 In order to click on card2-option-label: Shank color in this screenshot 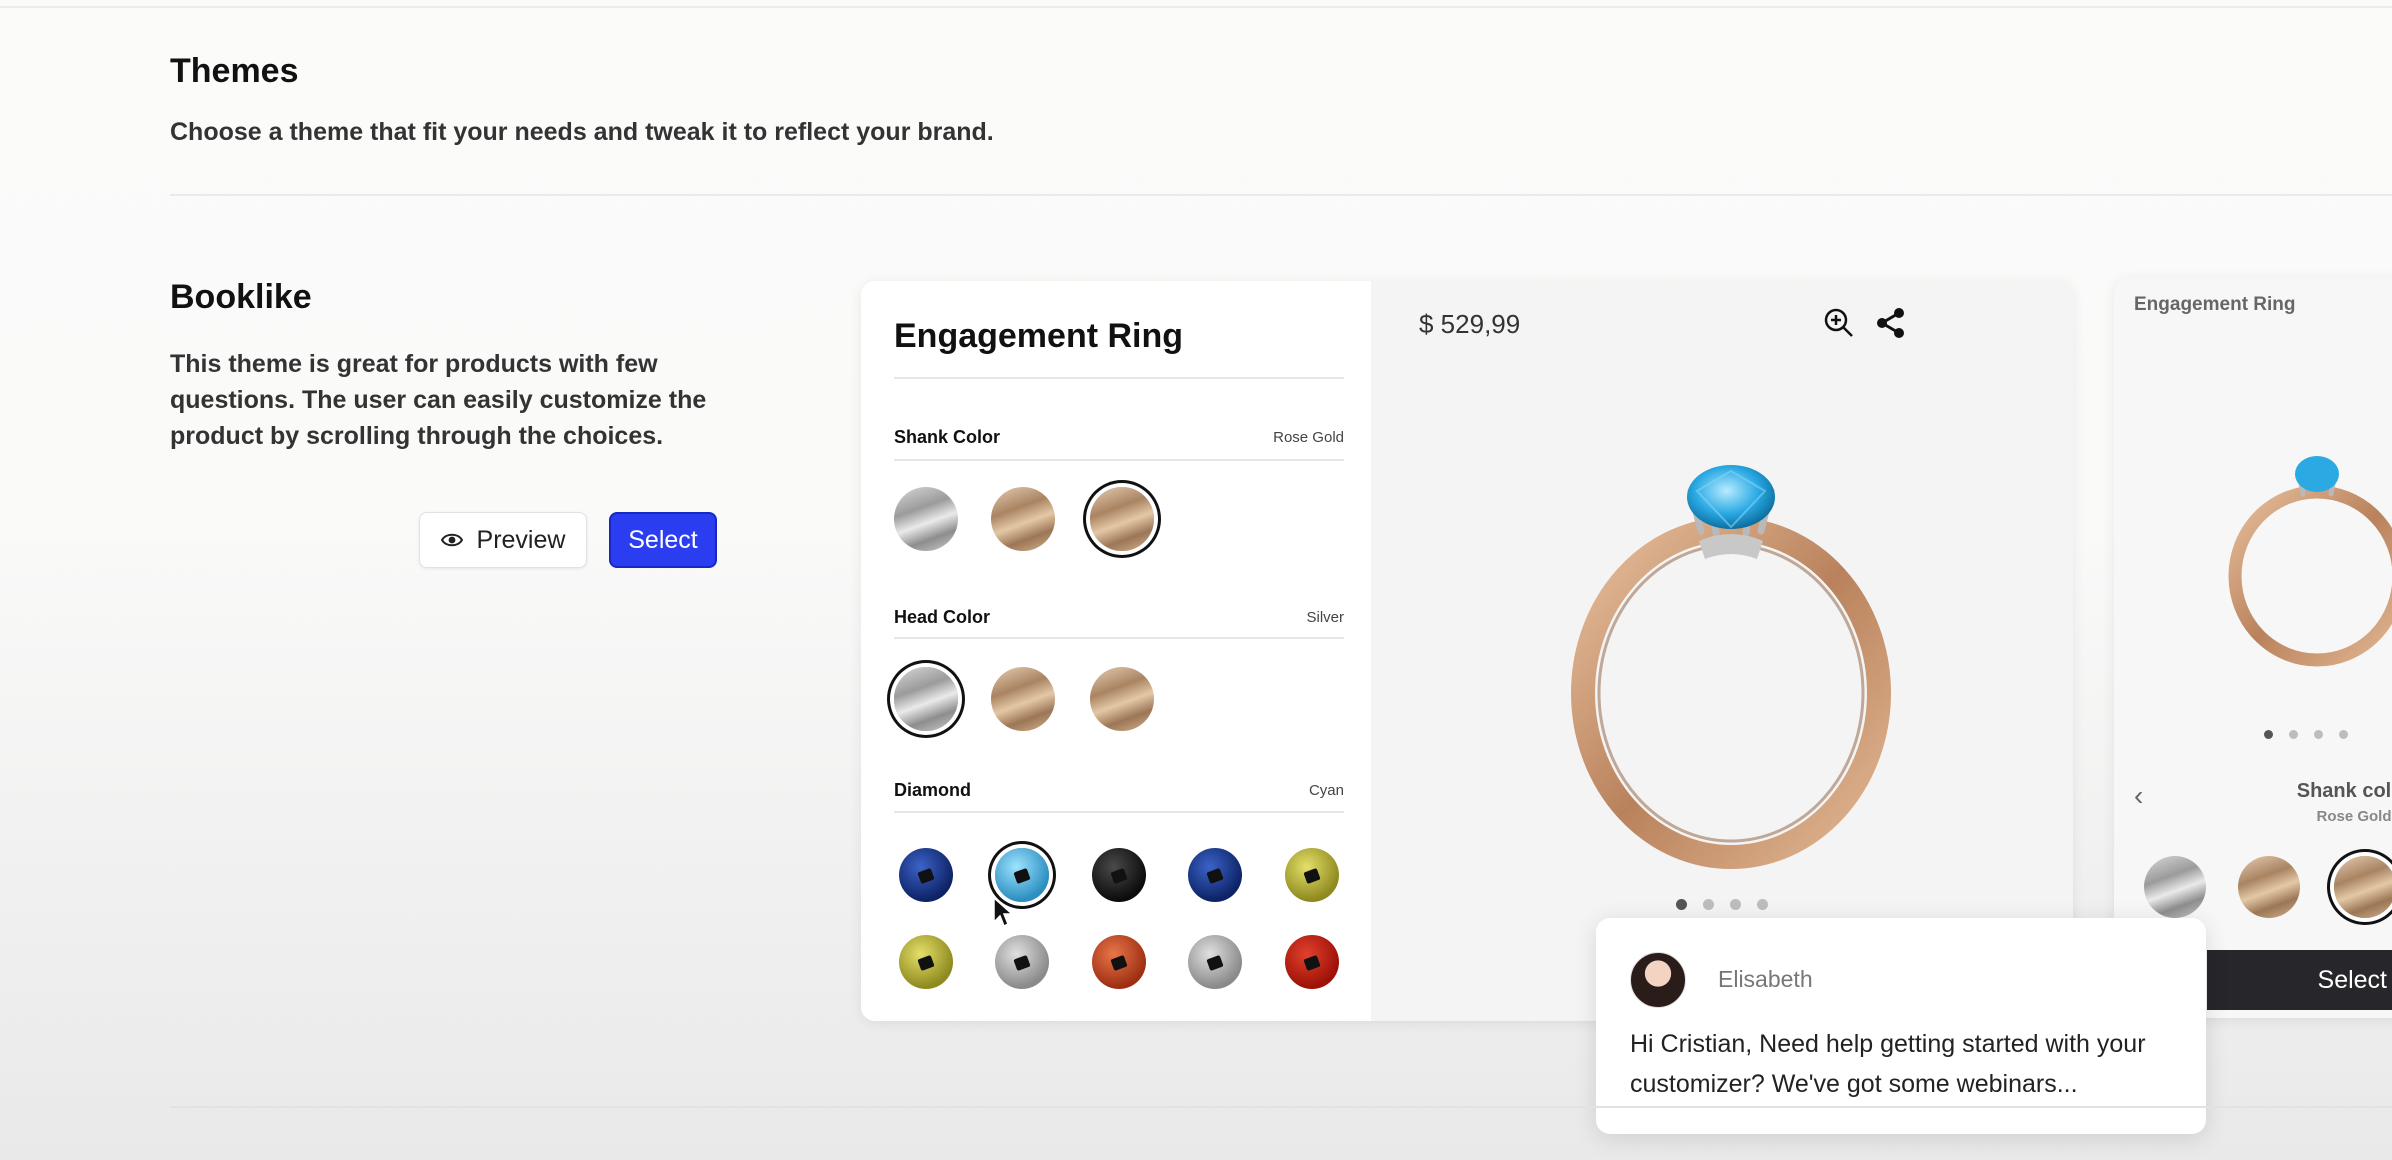, I will do `click(2344, 791)`.